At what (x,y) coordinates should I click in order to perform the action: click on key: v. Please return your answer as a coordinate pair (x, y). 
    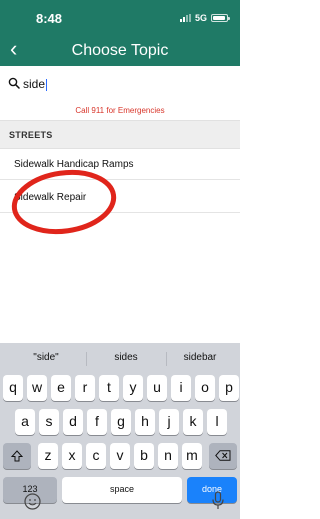
    Looking at the image, I should click on (120, 456).